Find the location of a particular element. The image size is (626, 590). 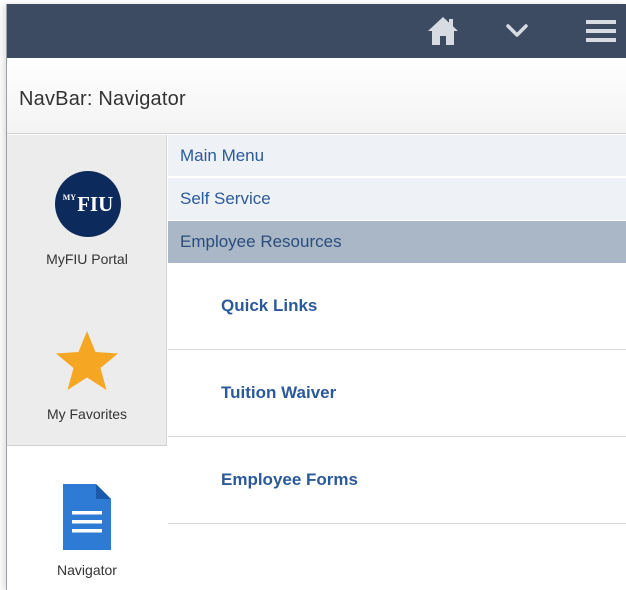

chevron-down-icon is located at coordinates (517, 31).